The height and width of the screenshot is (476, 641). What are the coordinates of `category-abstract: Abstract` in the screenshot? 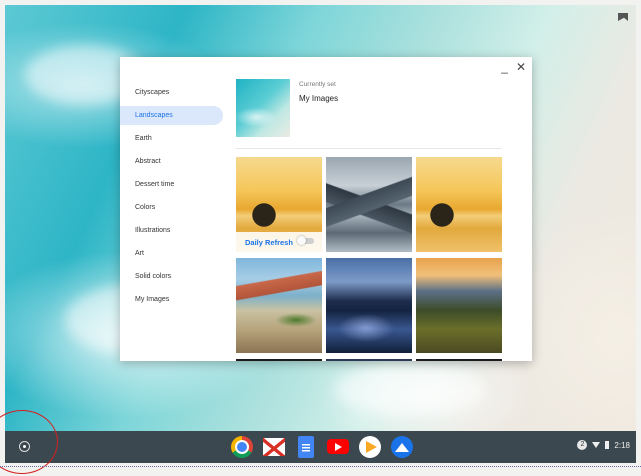 It's located at (171, 161).